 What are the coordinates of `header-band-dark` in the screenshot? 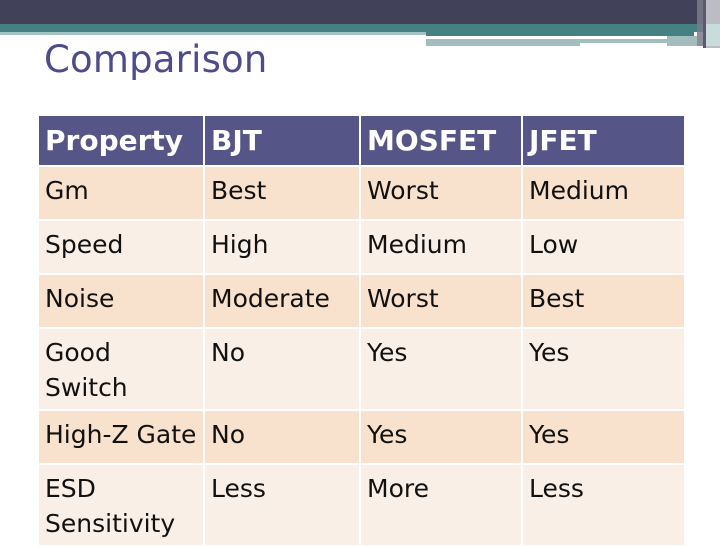 It's located at (360, 12).